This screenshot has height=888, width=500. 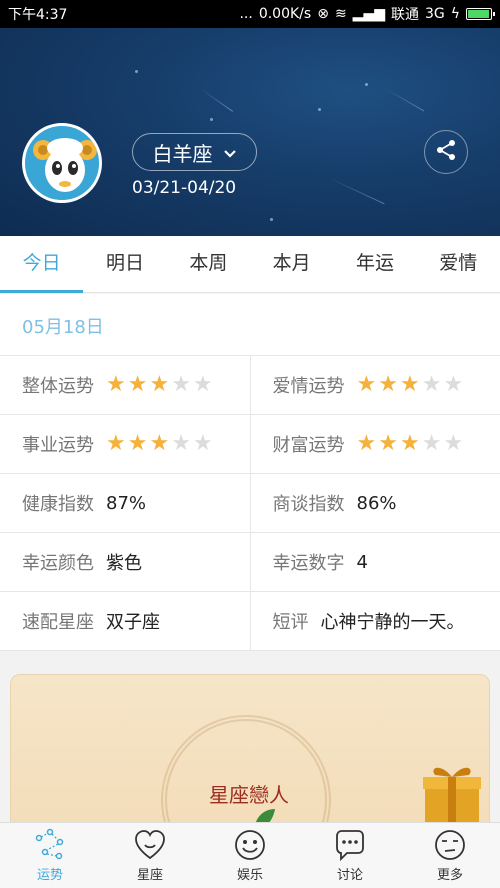 What do you see at coordinates (250, 845) in the screenshot?
I see `smile-face-icon` at bounding box center [250, 845].